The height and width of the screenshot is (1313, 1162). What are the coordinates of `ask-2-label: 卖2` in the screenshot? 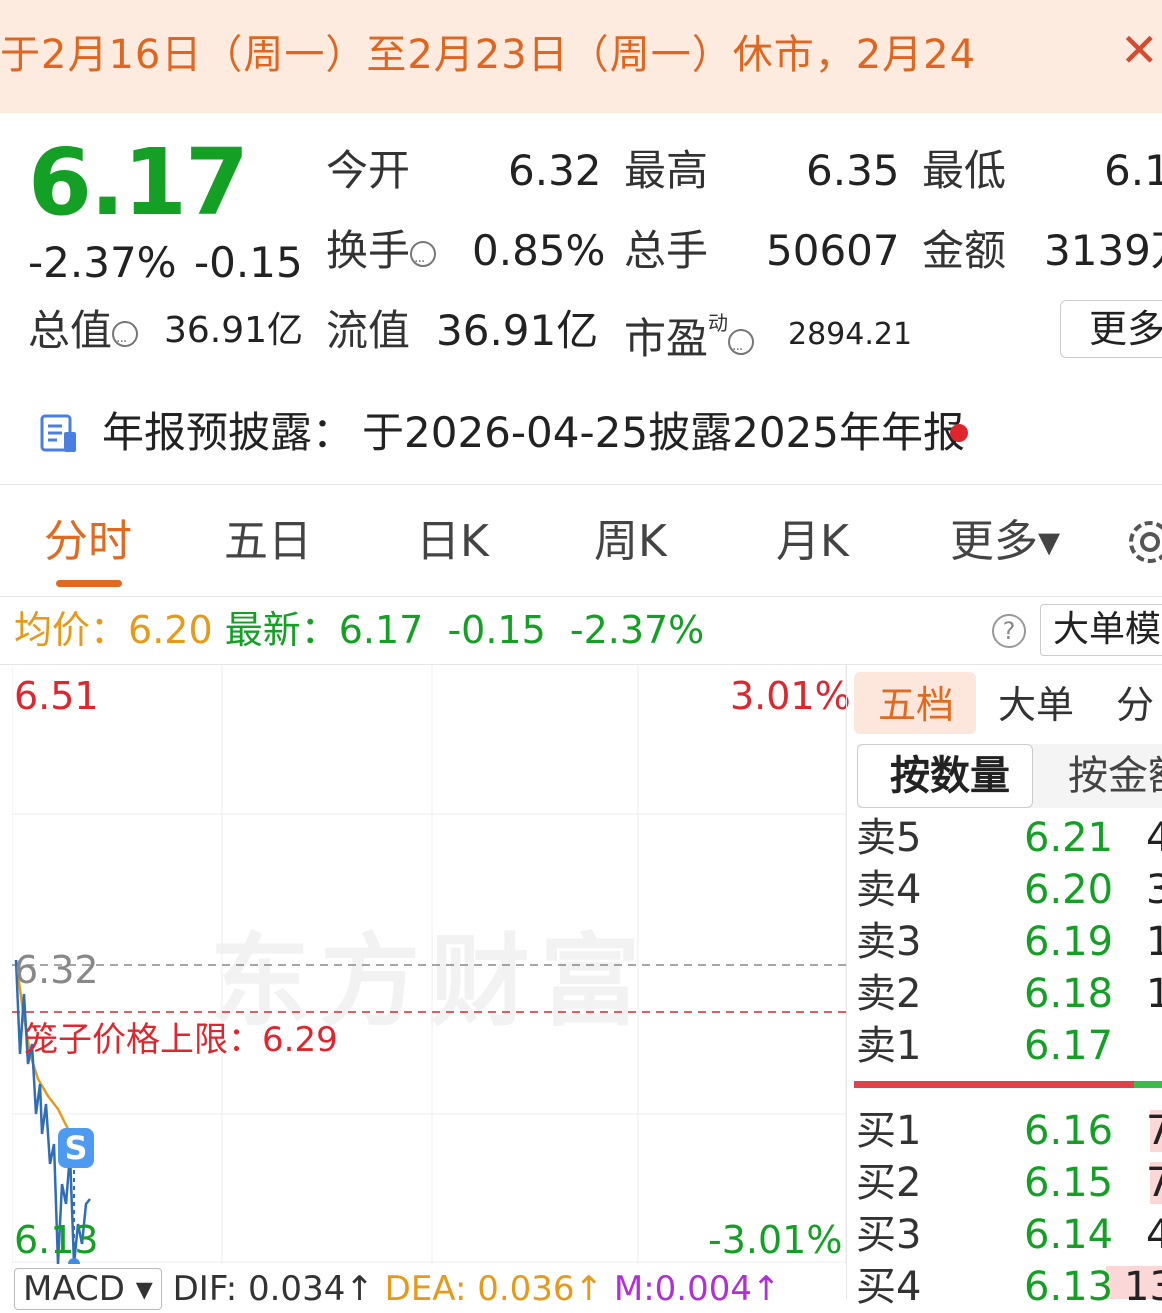 It's located at (889, 994).